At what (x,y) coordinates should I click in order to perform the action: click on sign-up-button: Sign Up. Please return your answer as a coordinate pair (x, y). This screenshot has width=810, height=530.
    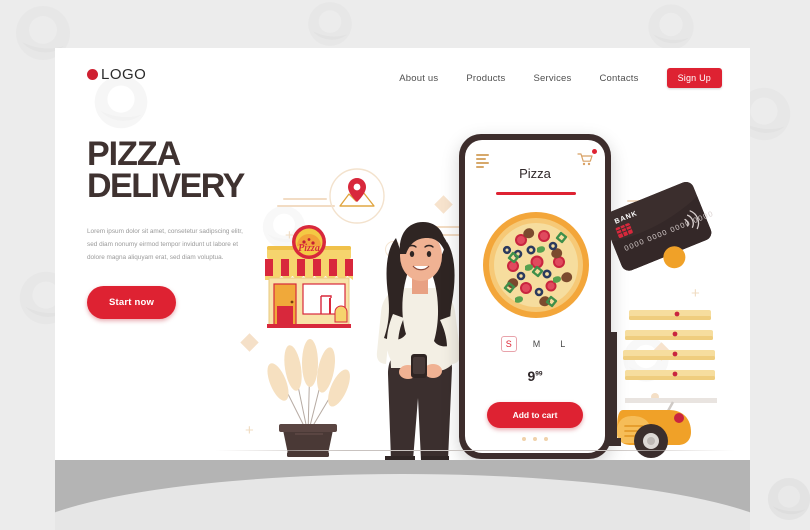
    Looking at the image, I should click on (694, 78).